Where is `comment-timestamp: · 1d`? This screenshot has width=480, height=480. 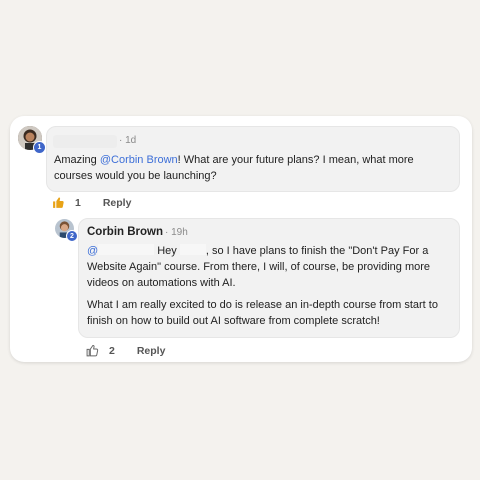 comment-timestamp: · 1d is located at coordinates (128, 140).